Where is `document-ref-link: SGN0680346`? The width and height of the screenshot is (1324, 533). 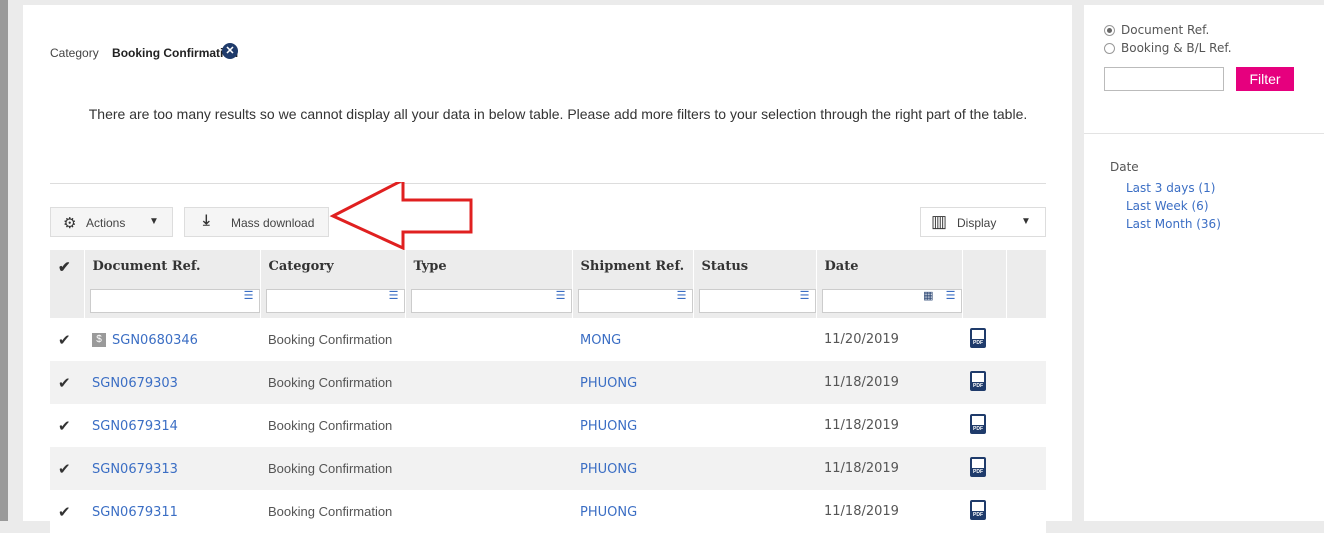
document-ref-link: SGN0680346 is located at coordinates (155, 340).